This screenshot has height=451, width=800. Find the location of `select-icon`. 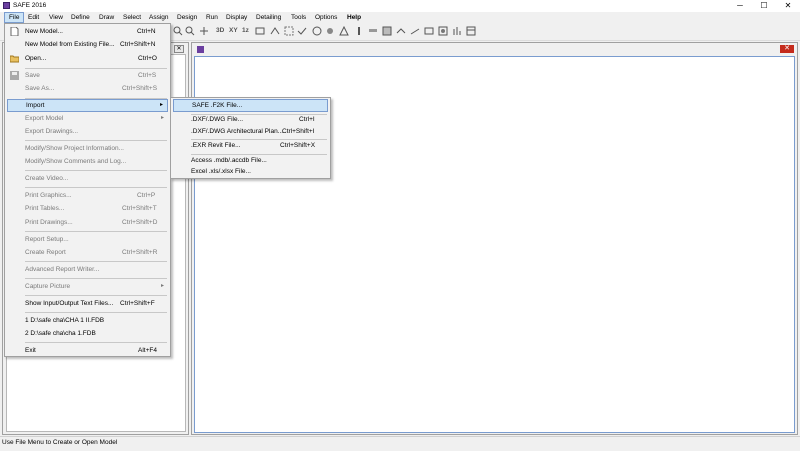

select-icon is located at coordinates (289, 31).